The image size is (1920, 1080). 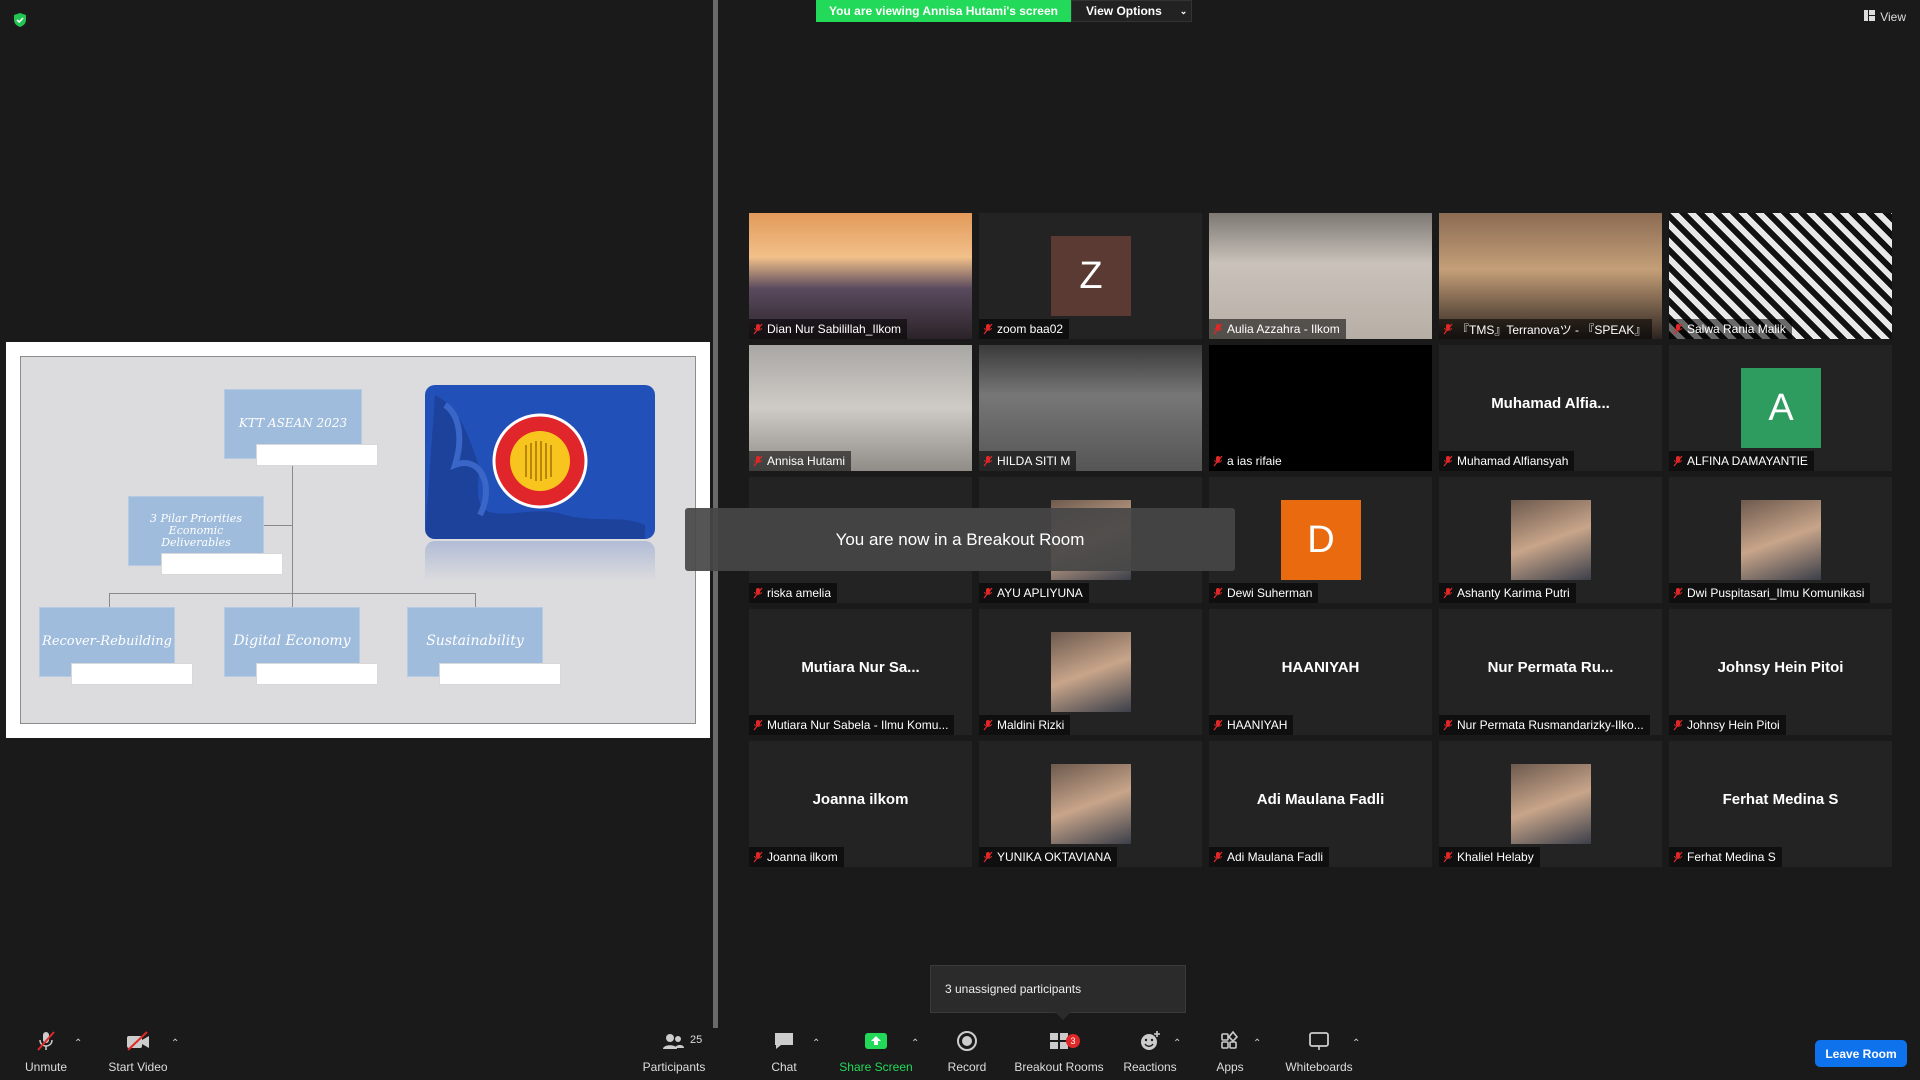 What do you see at coordinates (967, 1054) in the screenshot?
I see `record-button: Record` at bounding box center [967, 1054].